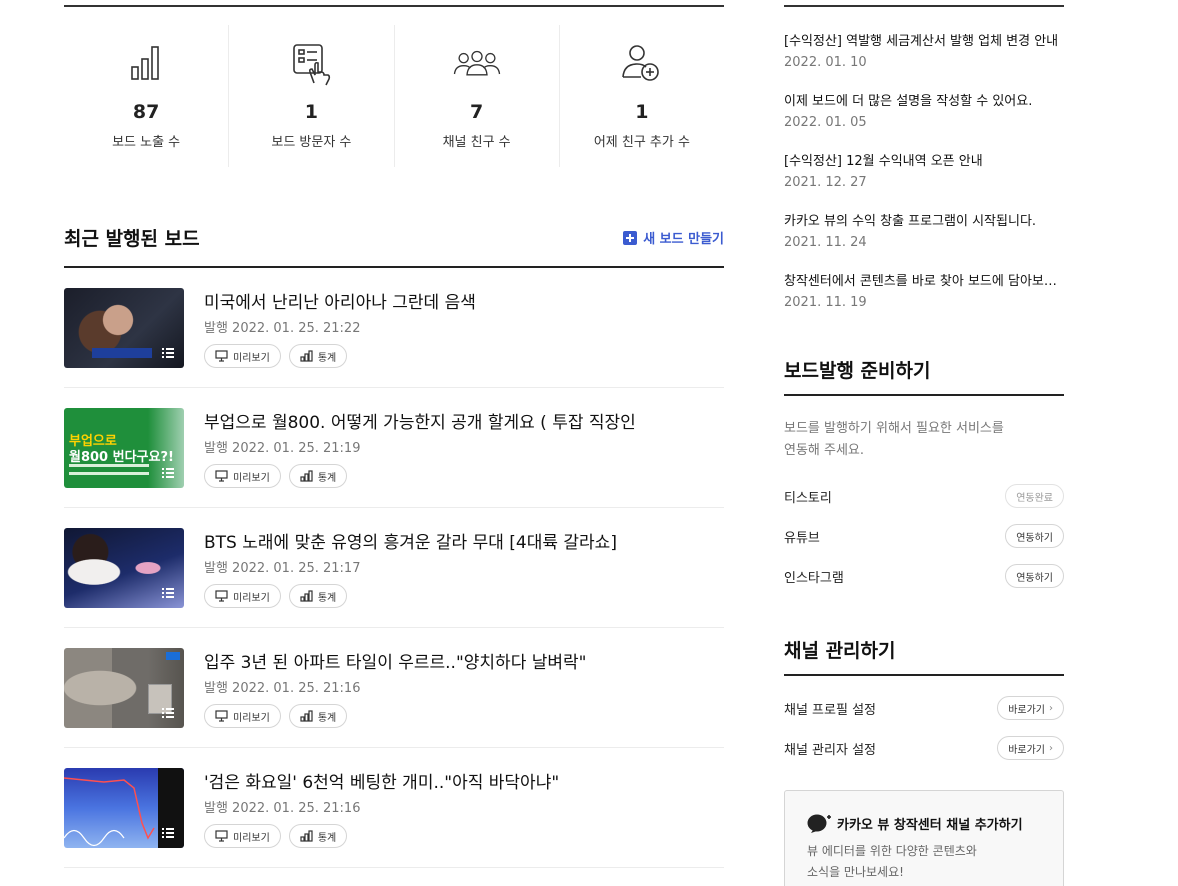  I want to click on notice-item: 카카오 뷰의 수익 창출 프로그램이 시작됩니다. 2021. 11. 24, so click(924, 230).